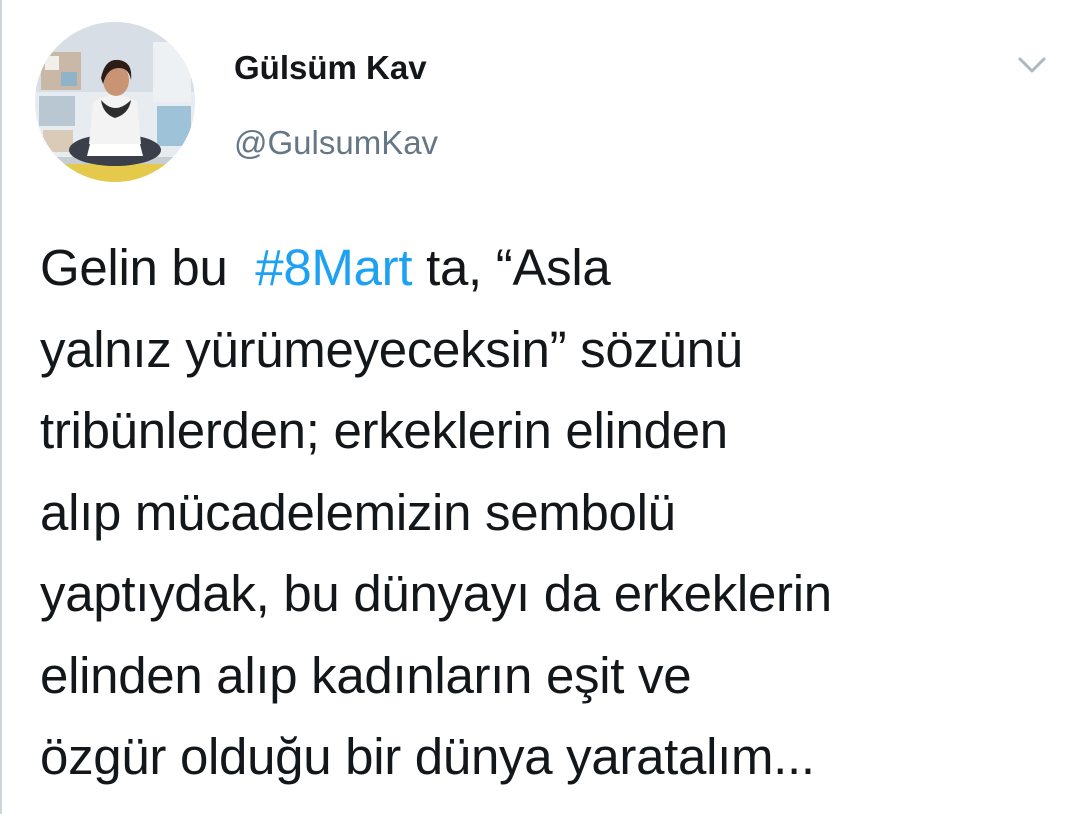  Describe the element at coordinates (1032, 65) in the screenshot. I see `chevron-down-icon` at that location.